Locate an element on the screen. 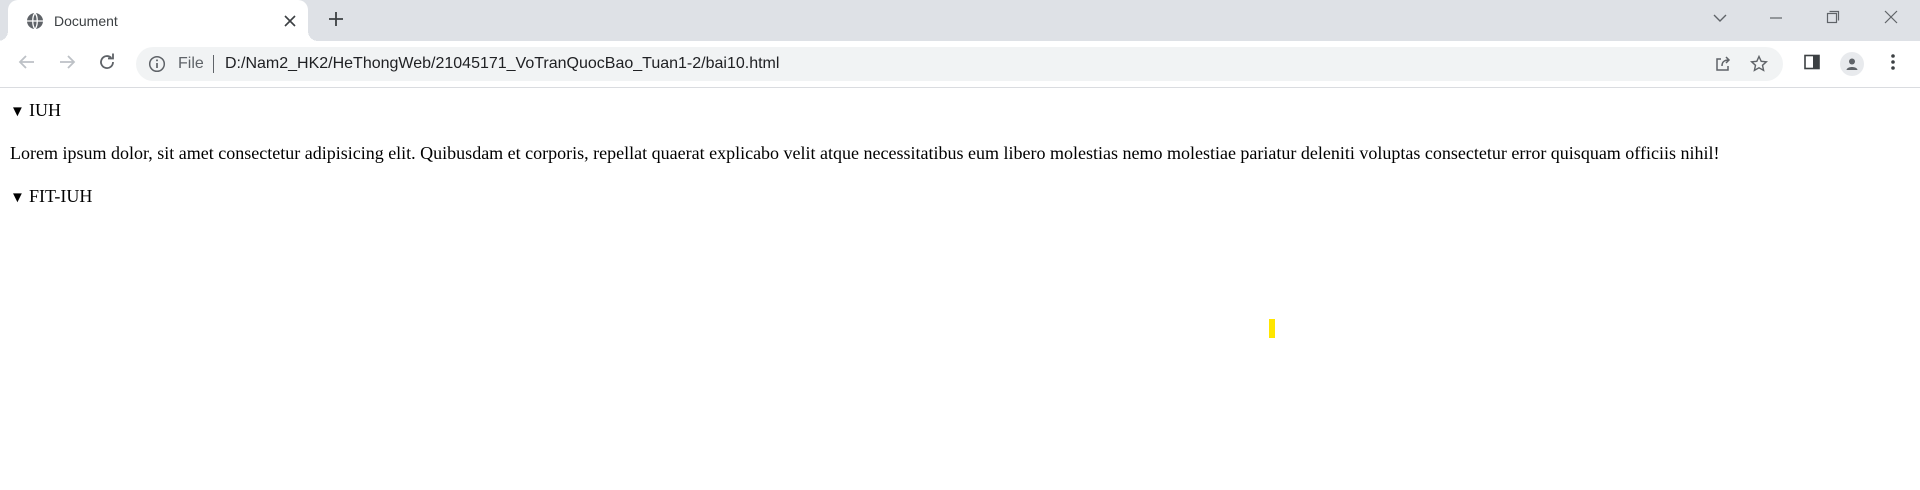 This screenshot has width=1920, height=490. side-panel-icon is located at coordinates (1812, 64).